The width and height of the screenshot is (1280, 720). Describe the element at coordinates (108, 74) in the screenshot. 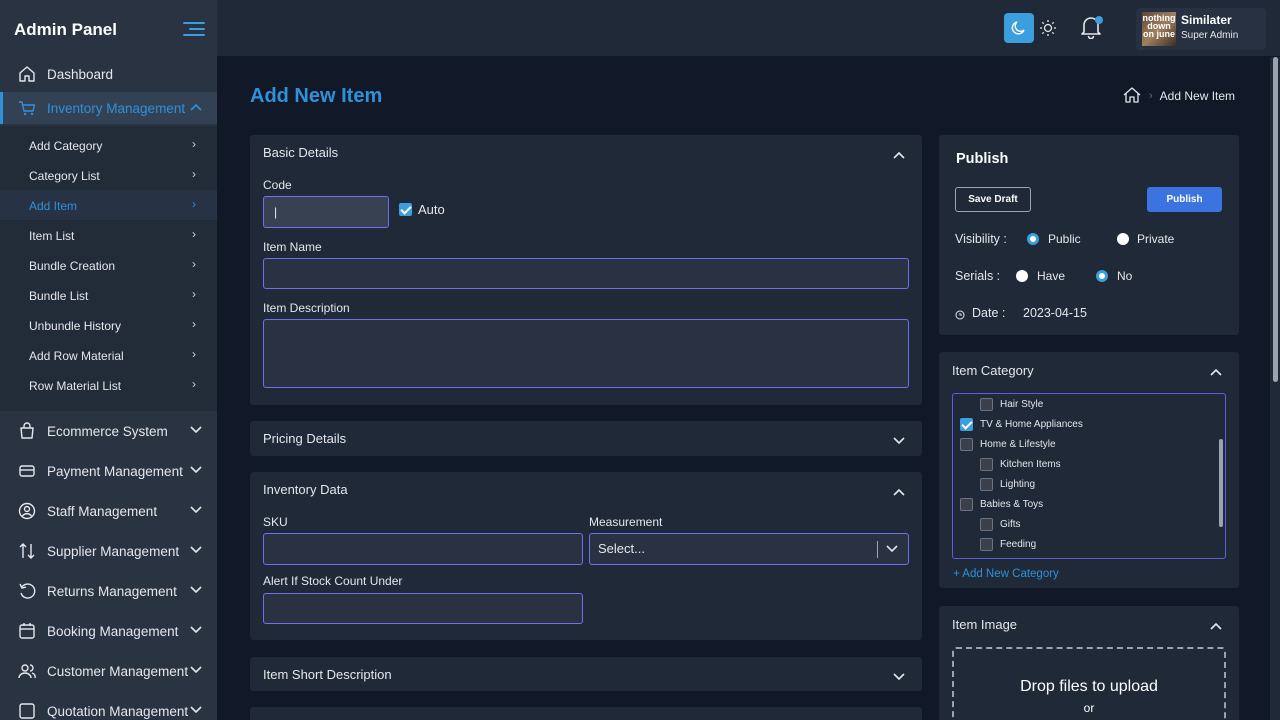

I see `sidebar-item-dashboard: Dashboard` at that location.